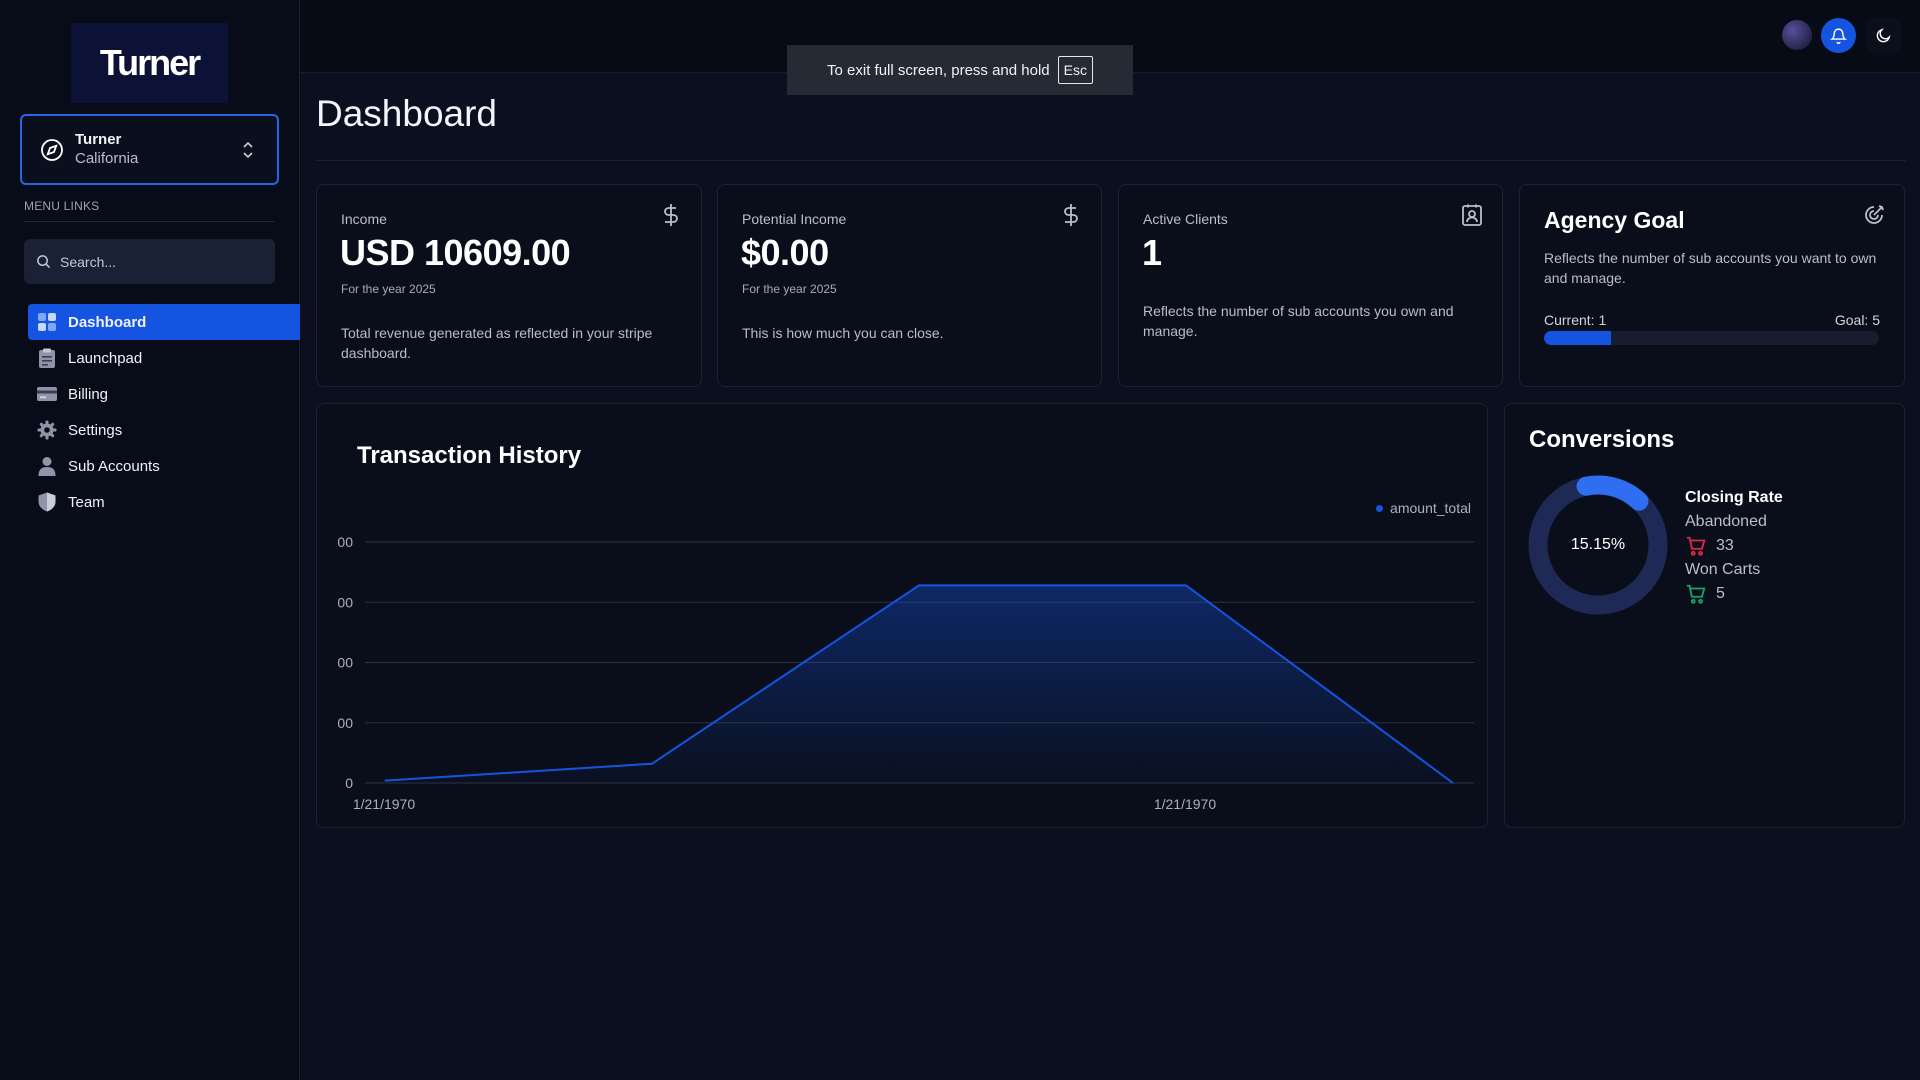  I want to click on fullscreen-notice-text: To exit full screen, press and hold, so click(938, 70).